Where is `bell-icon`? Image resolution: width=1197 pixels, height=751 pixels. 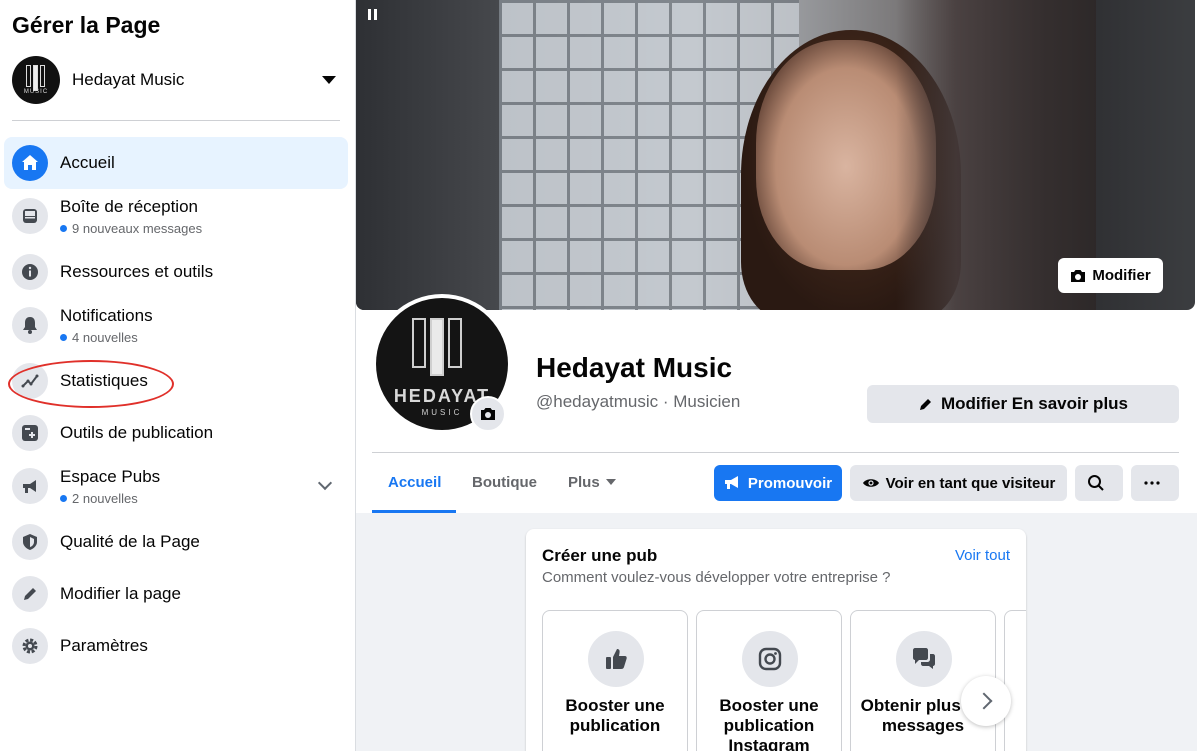 bell-icon is located at coordinates (30, 325).